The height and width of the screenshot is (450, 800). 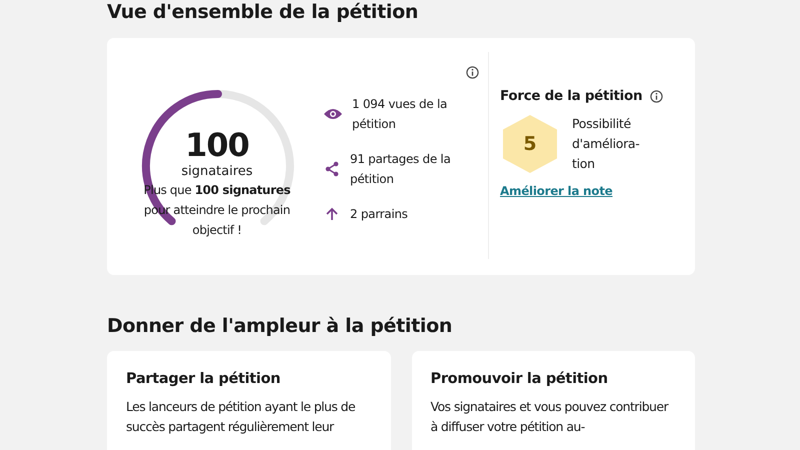 What do you see at coordinates (571, 96) in the screenshot?
I see `strength-title: Force de la pétition` at bounding box center [571, 96].